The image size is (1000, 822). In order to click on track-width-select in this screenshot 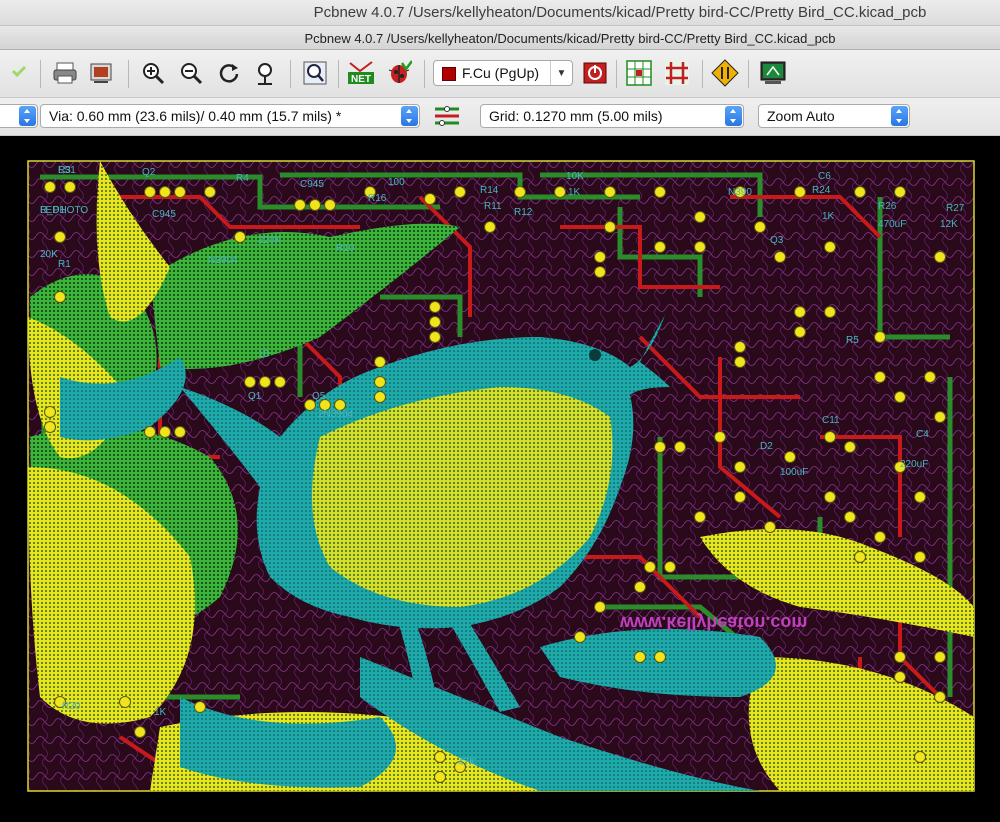, I will do `click(19, 116)`.